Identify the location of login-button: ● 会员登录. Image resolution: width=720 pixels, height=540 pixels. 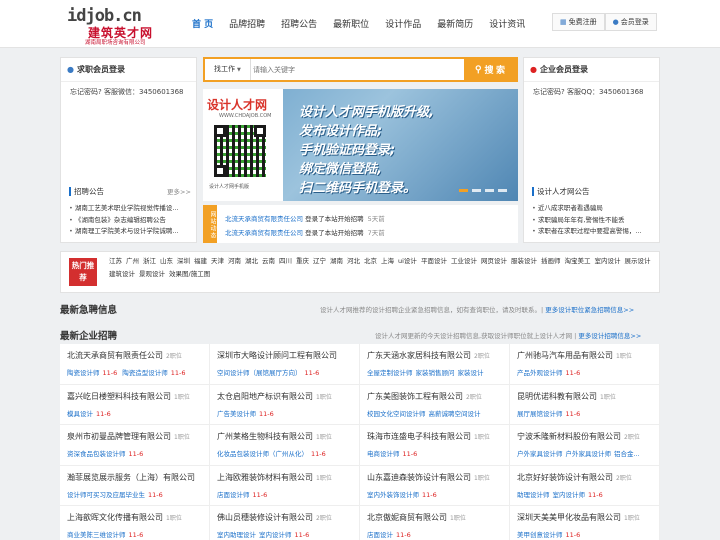
(630, 22).